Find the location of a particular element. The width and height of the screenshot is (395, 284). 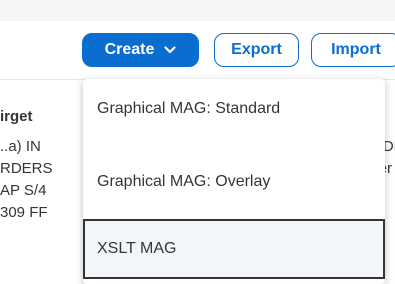

table-cell: RDERS is located at coordinates (26, 168).